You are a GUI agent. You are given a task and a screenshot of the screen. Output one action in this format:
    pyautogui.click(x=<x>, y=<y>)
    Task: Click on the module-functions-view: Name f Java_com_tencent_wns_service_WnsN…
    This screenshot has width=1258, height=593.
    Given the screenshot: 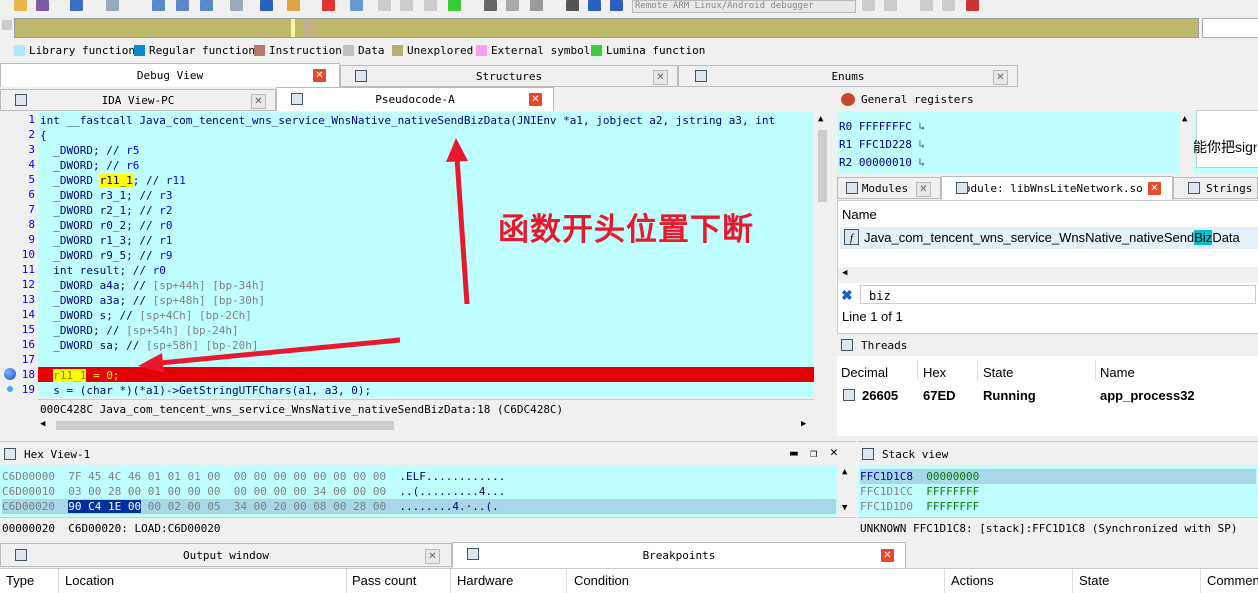 What is the action you would take?
    pyautogui.click(x=1047, y=267)
    